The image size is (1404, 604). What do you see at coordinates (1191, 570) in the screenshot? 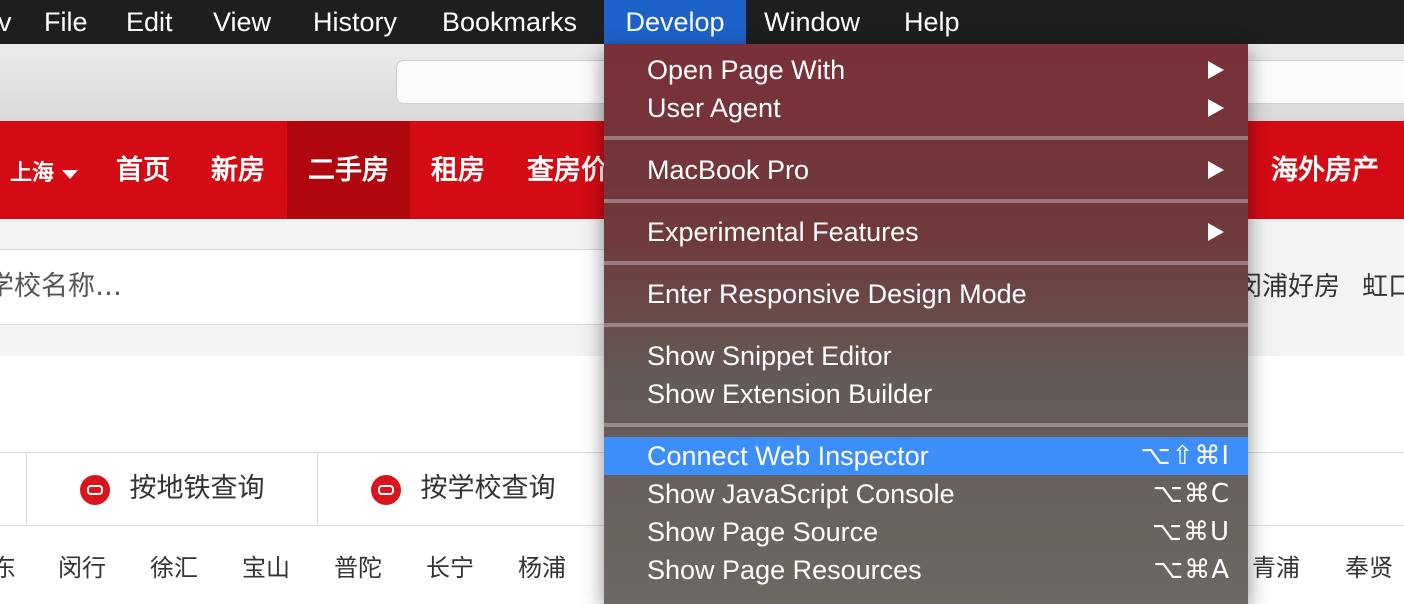
I see `shortcut-label: ⌥⌘A` at bounding box center [1191, 570].